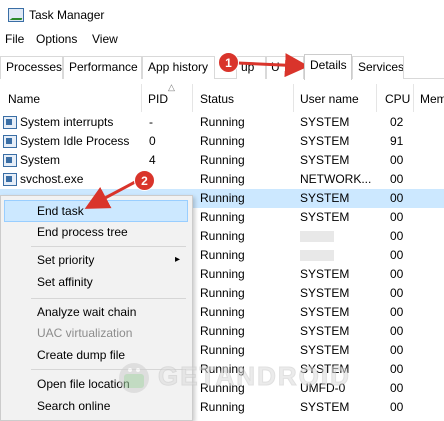  What do you see at coordinates (144, 180) in the screenshot?
I see `step-badge-2: 2` at bounding box center [144, 180].